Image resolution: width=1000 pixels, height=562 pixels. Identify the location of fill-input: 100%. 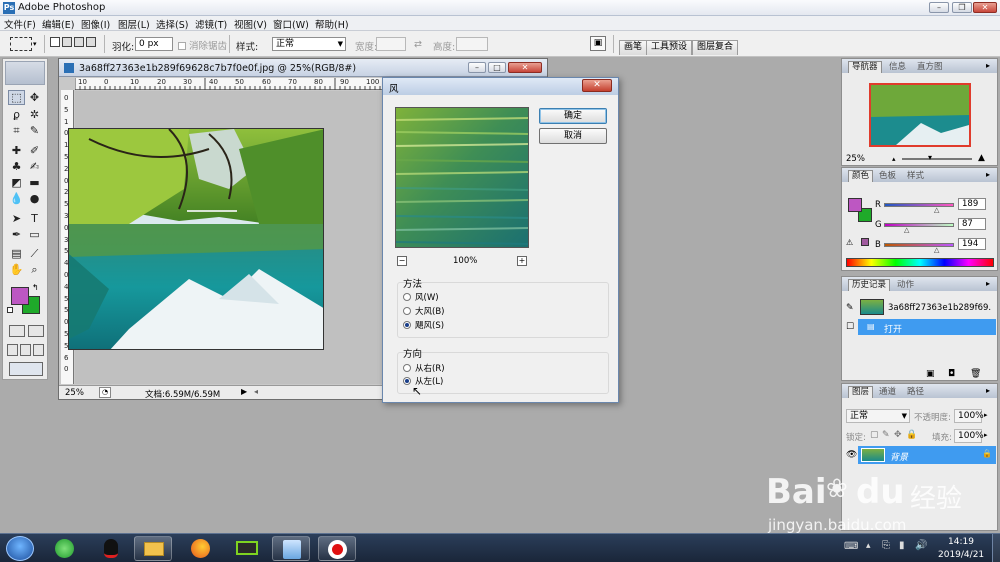
(969, 436).